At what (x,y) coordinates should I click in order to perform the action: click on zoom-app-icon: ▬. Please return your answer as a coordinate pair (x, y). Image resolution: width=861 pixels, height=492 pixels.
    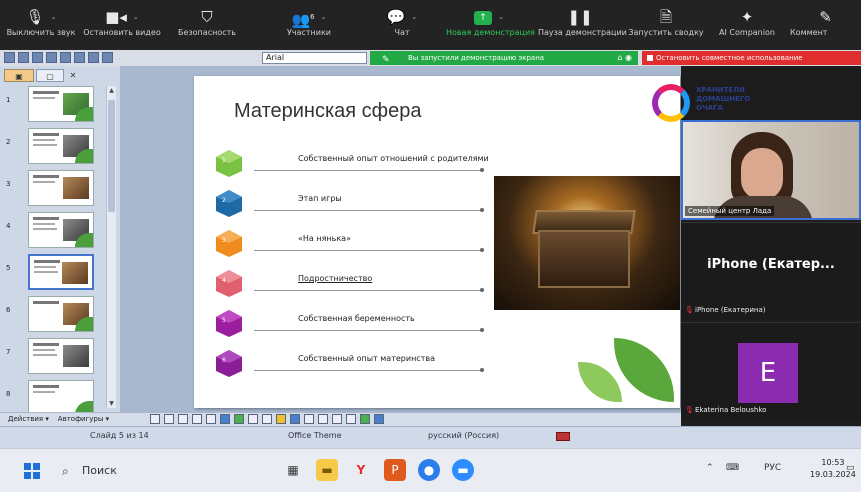
    Looking at the image, I should click on (463, 470).